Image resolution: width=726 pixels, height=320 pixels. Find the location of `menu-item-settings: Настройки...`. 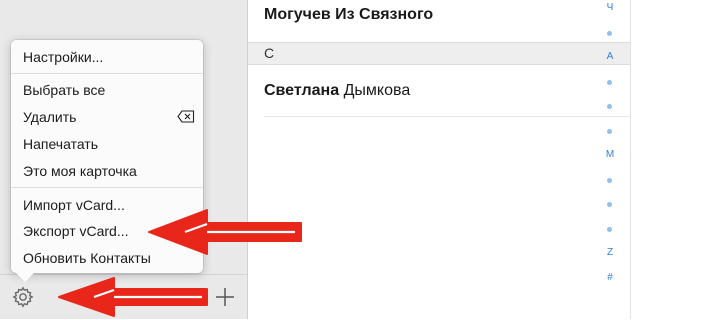

menu-item-settings: Настройки... is located at coordinates (107, 57).